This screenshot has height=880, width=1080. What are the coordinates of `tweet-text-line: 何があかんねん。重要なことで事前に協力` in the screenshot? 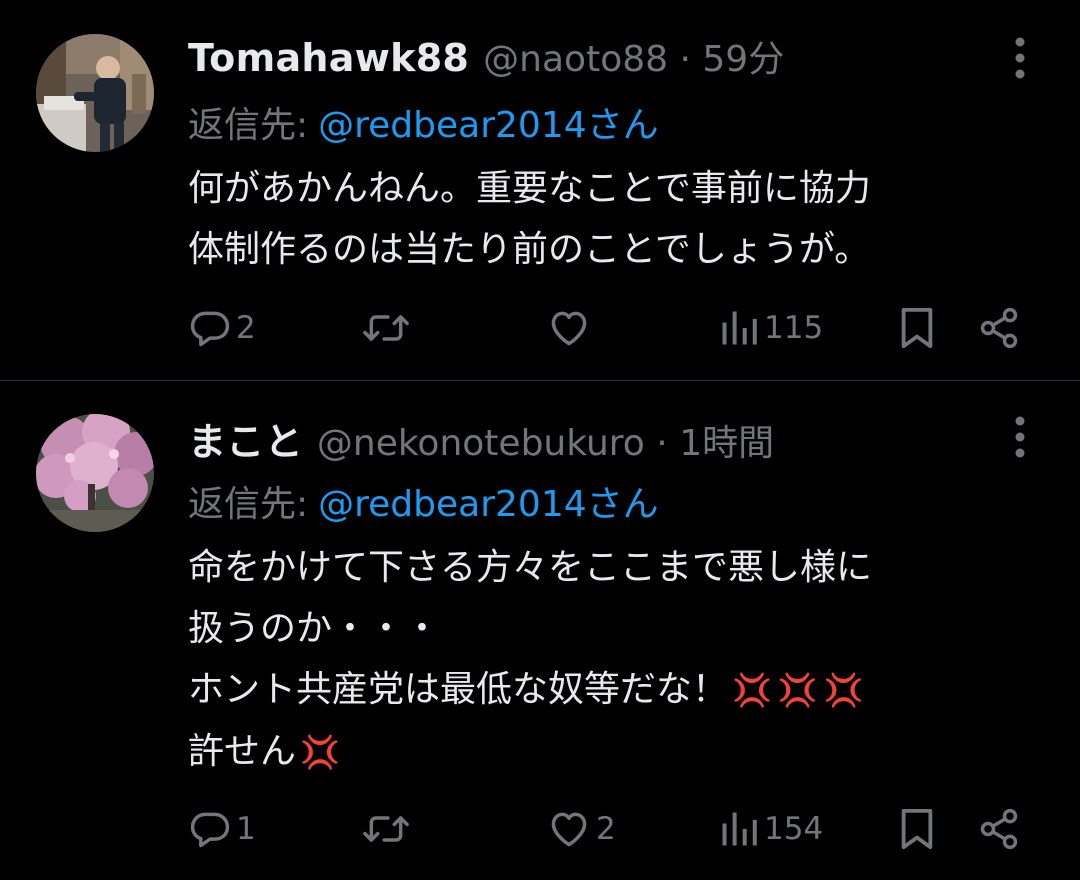 It's located at (529, 188).